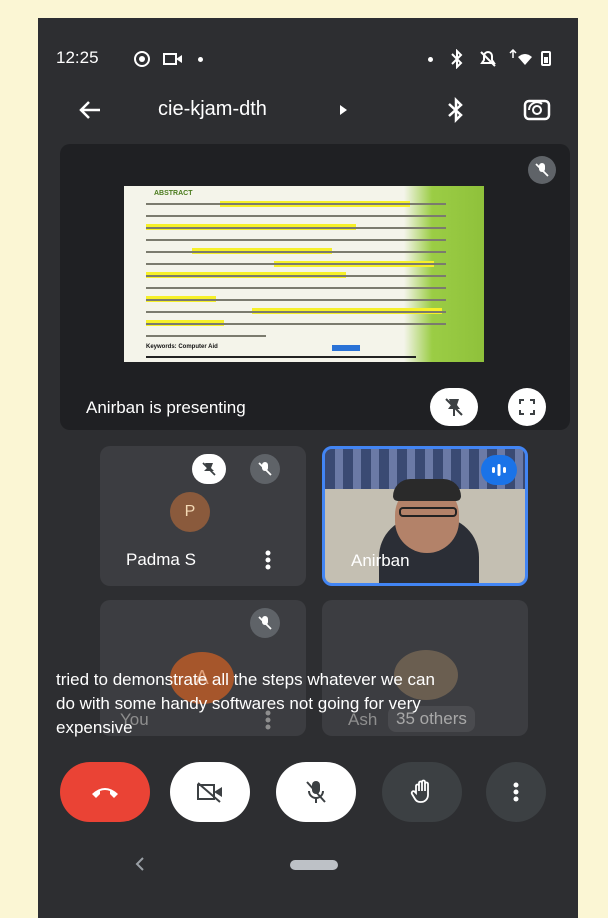 Image resolution: width=608 pixels, height=918 pixels. I want to click on more-vert-icon, so click(516, 792).